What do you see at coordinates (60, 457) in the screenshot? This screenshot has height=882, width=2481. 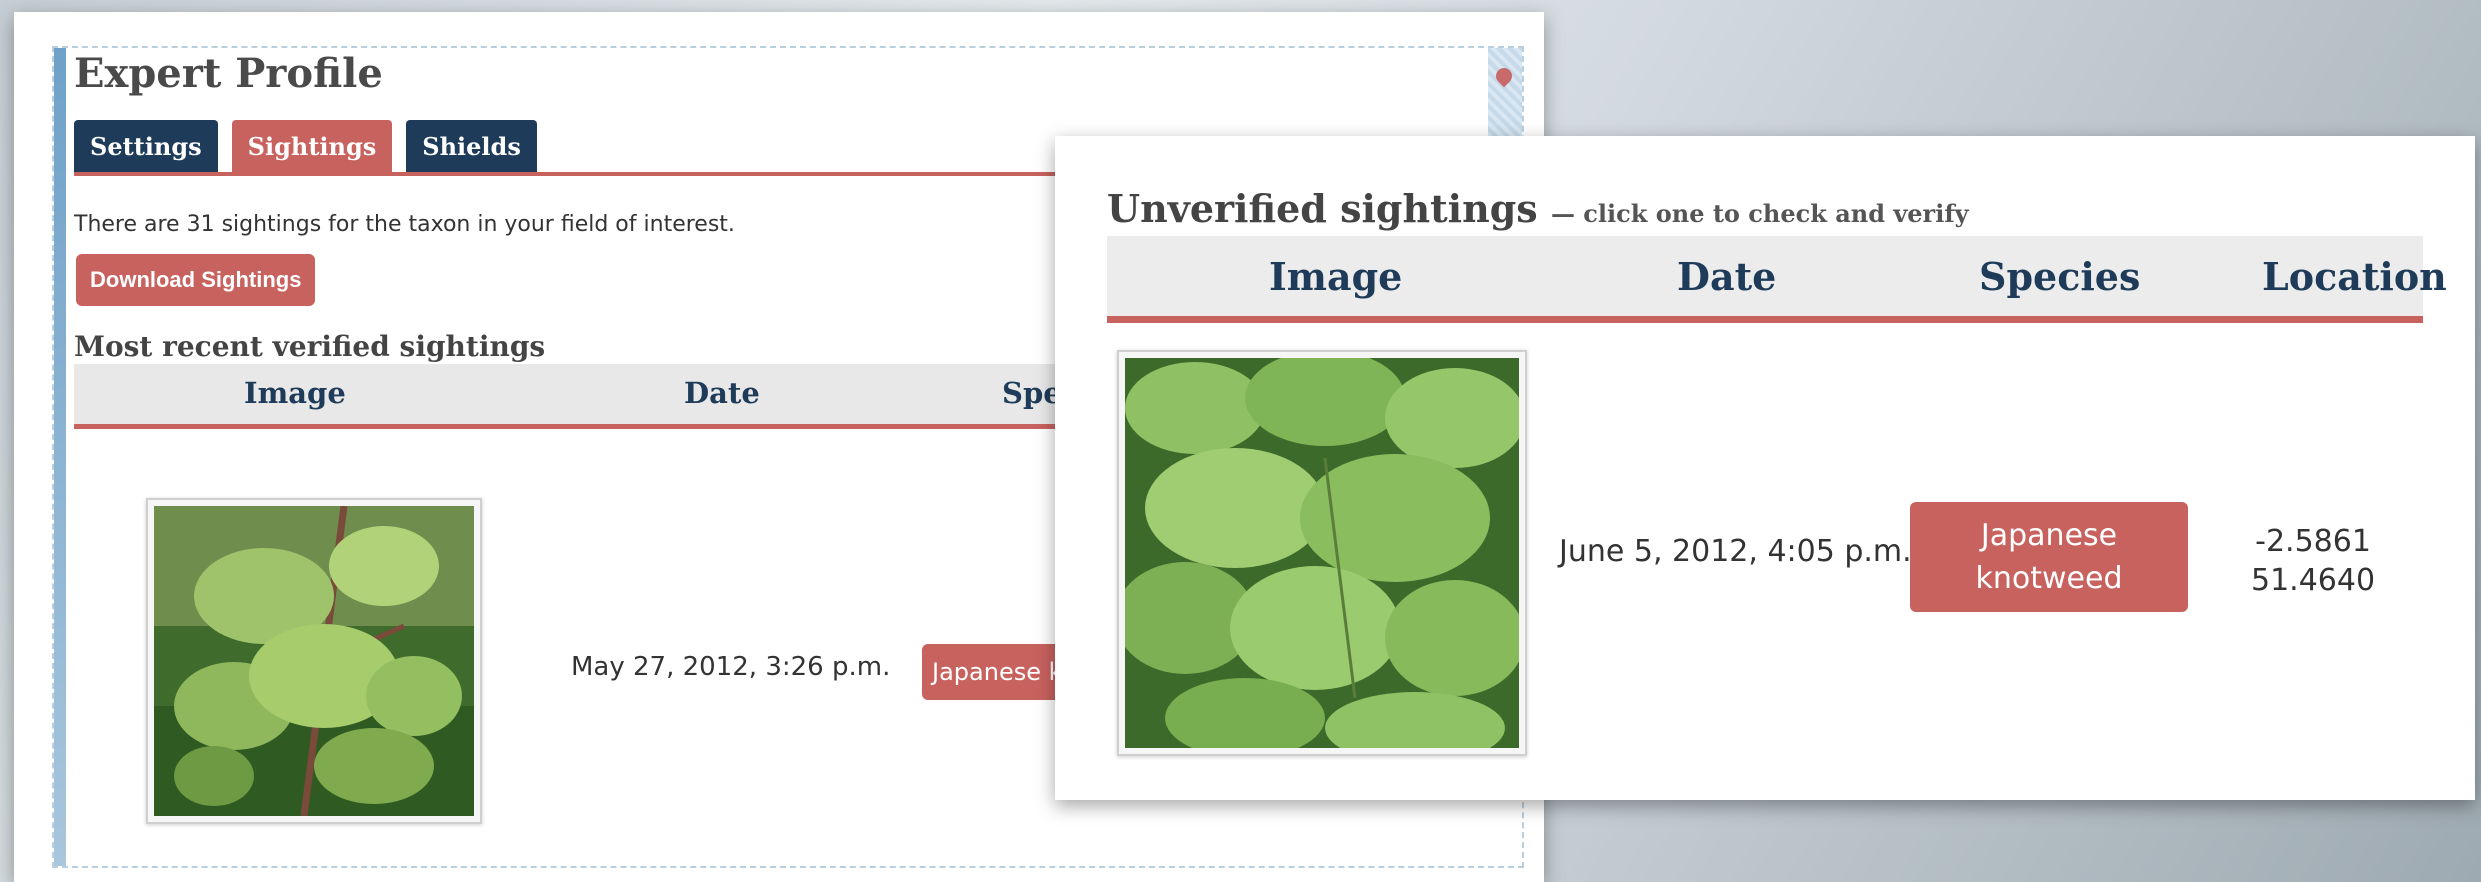 I see `sidebar-edge` at bounding box center [60, 457].